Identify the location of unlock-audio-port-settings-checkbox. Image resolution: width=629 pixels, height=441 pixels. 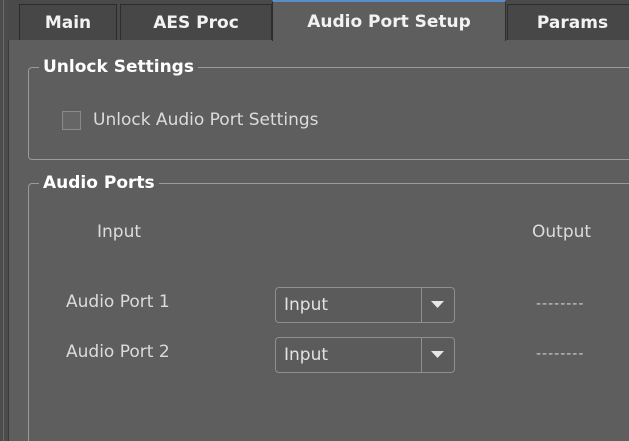
(71, 120).